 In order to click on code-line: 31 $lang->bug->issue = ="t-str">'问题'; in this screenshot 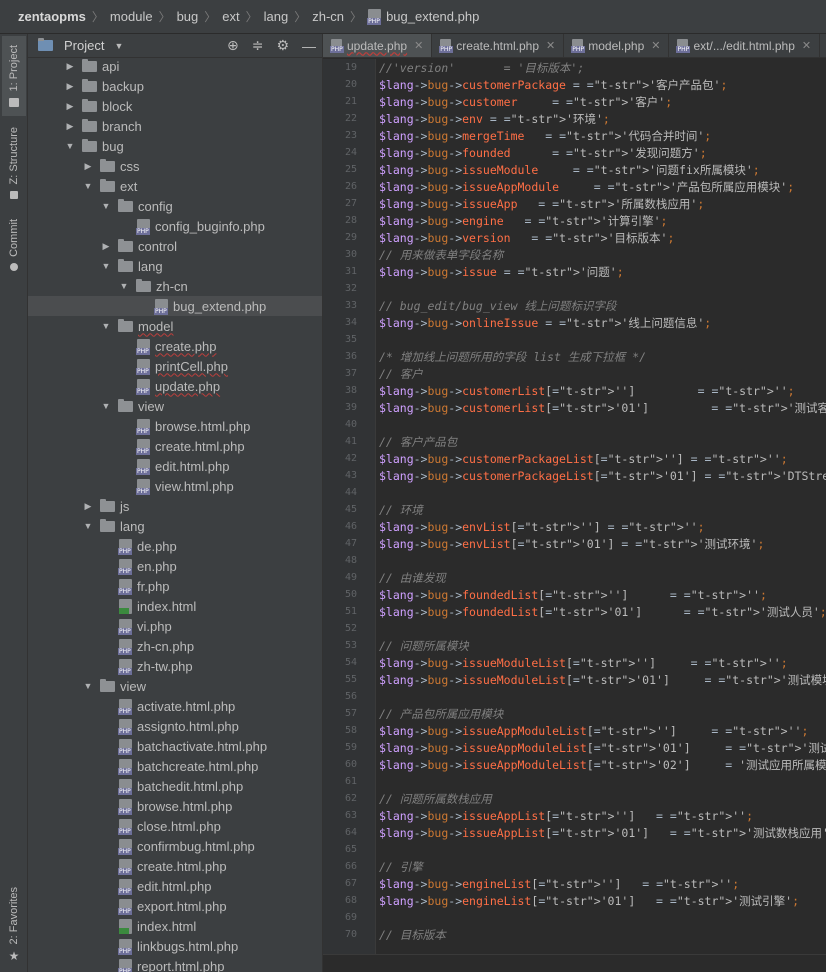, I will do `click(574, 271)`.